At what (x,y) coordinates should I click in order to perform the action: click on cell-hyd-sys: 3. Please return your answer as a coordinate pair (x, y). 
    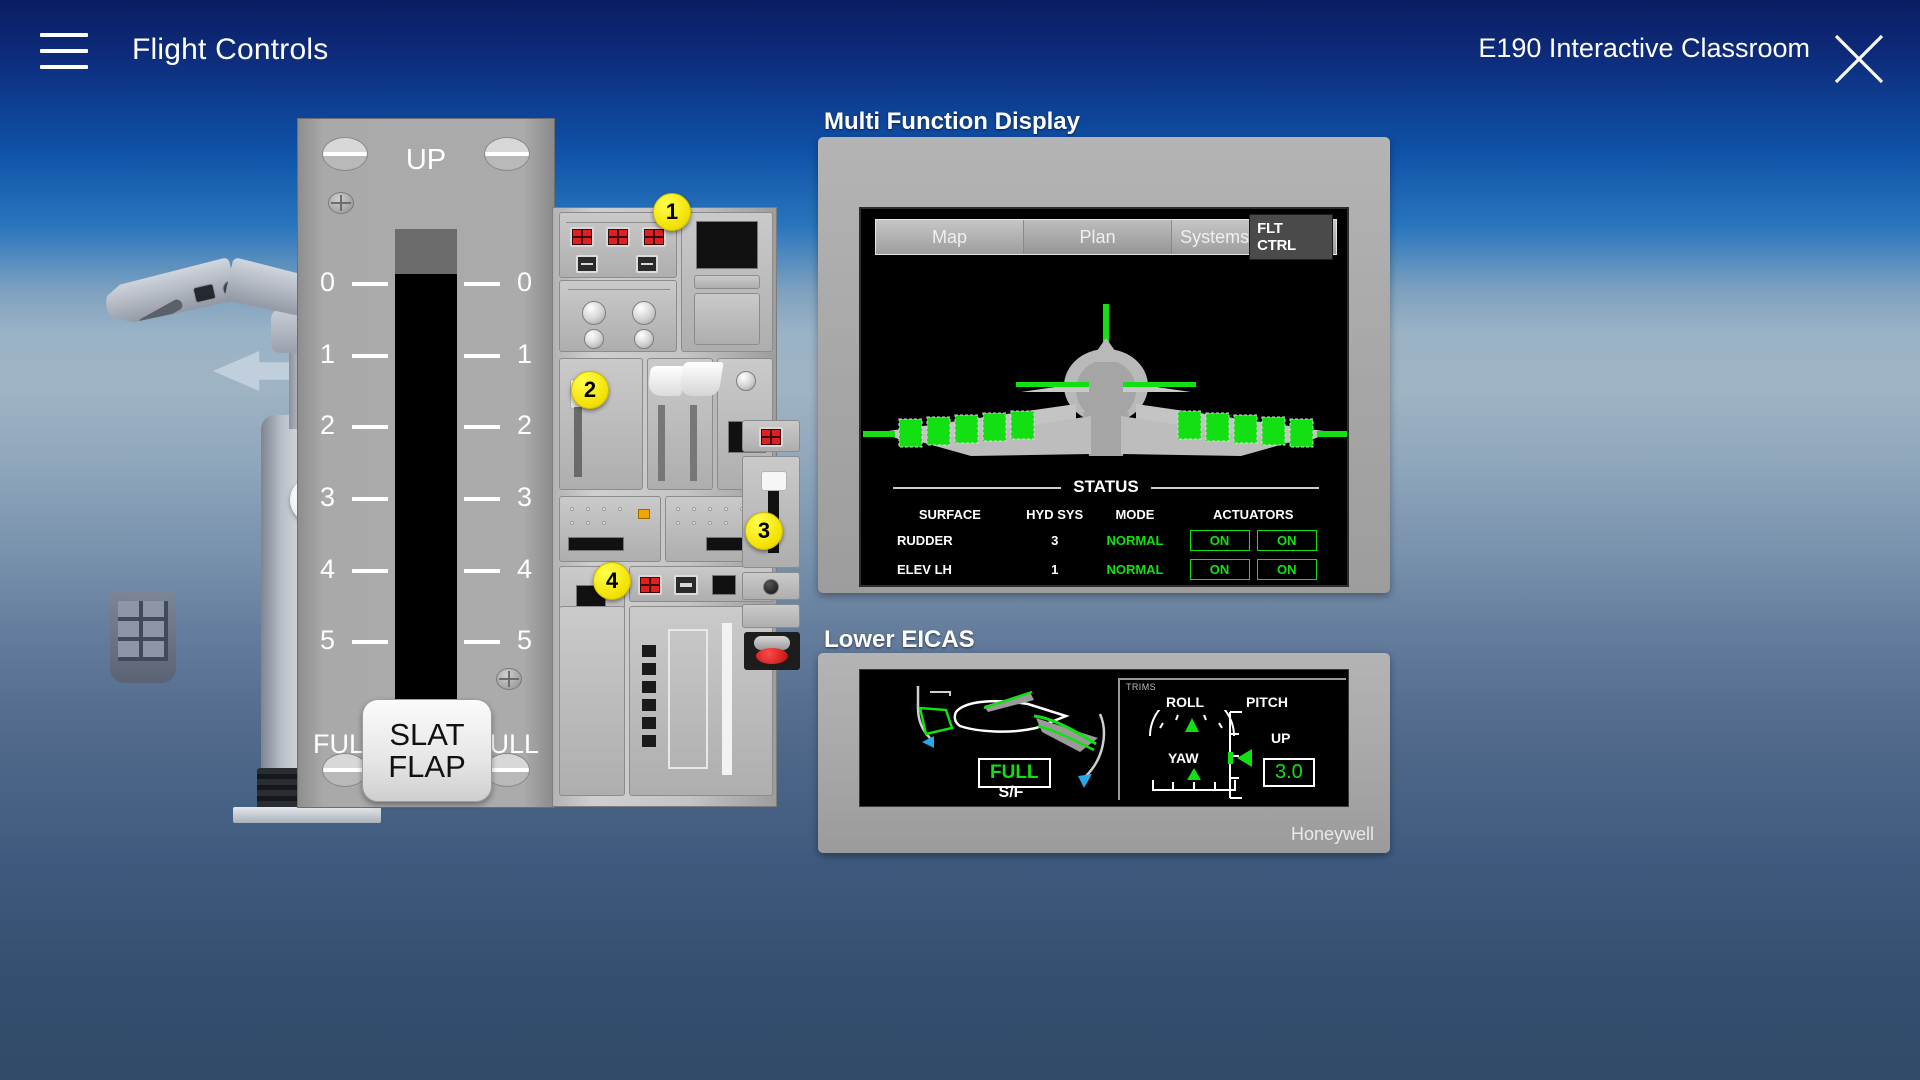
    Looking at the image, I should click on (1055, 540).